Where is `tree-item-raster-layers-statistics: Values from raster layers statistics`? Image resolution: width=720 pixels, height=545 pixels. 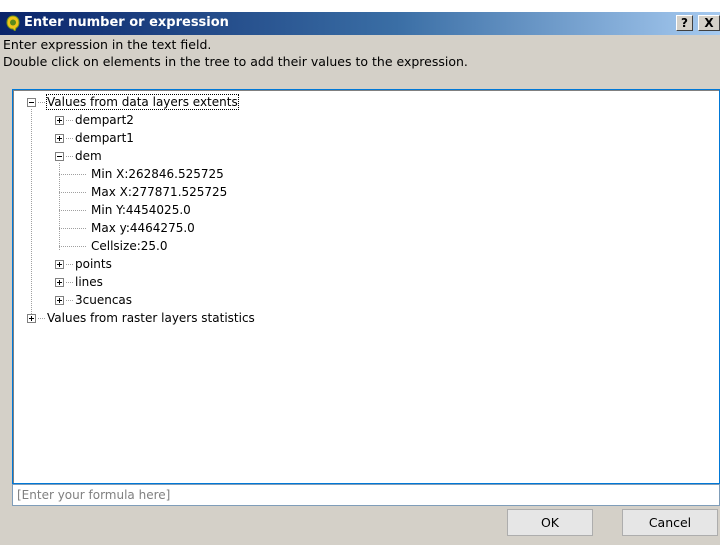 tree-item-raster-layers-statistics: Values from raster layers statistics is located at coordinates (151, 318).